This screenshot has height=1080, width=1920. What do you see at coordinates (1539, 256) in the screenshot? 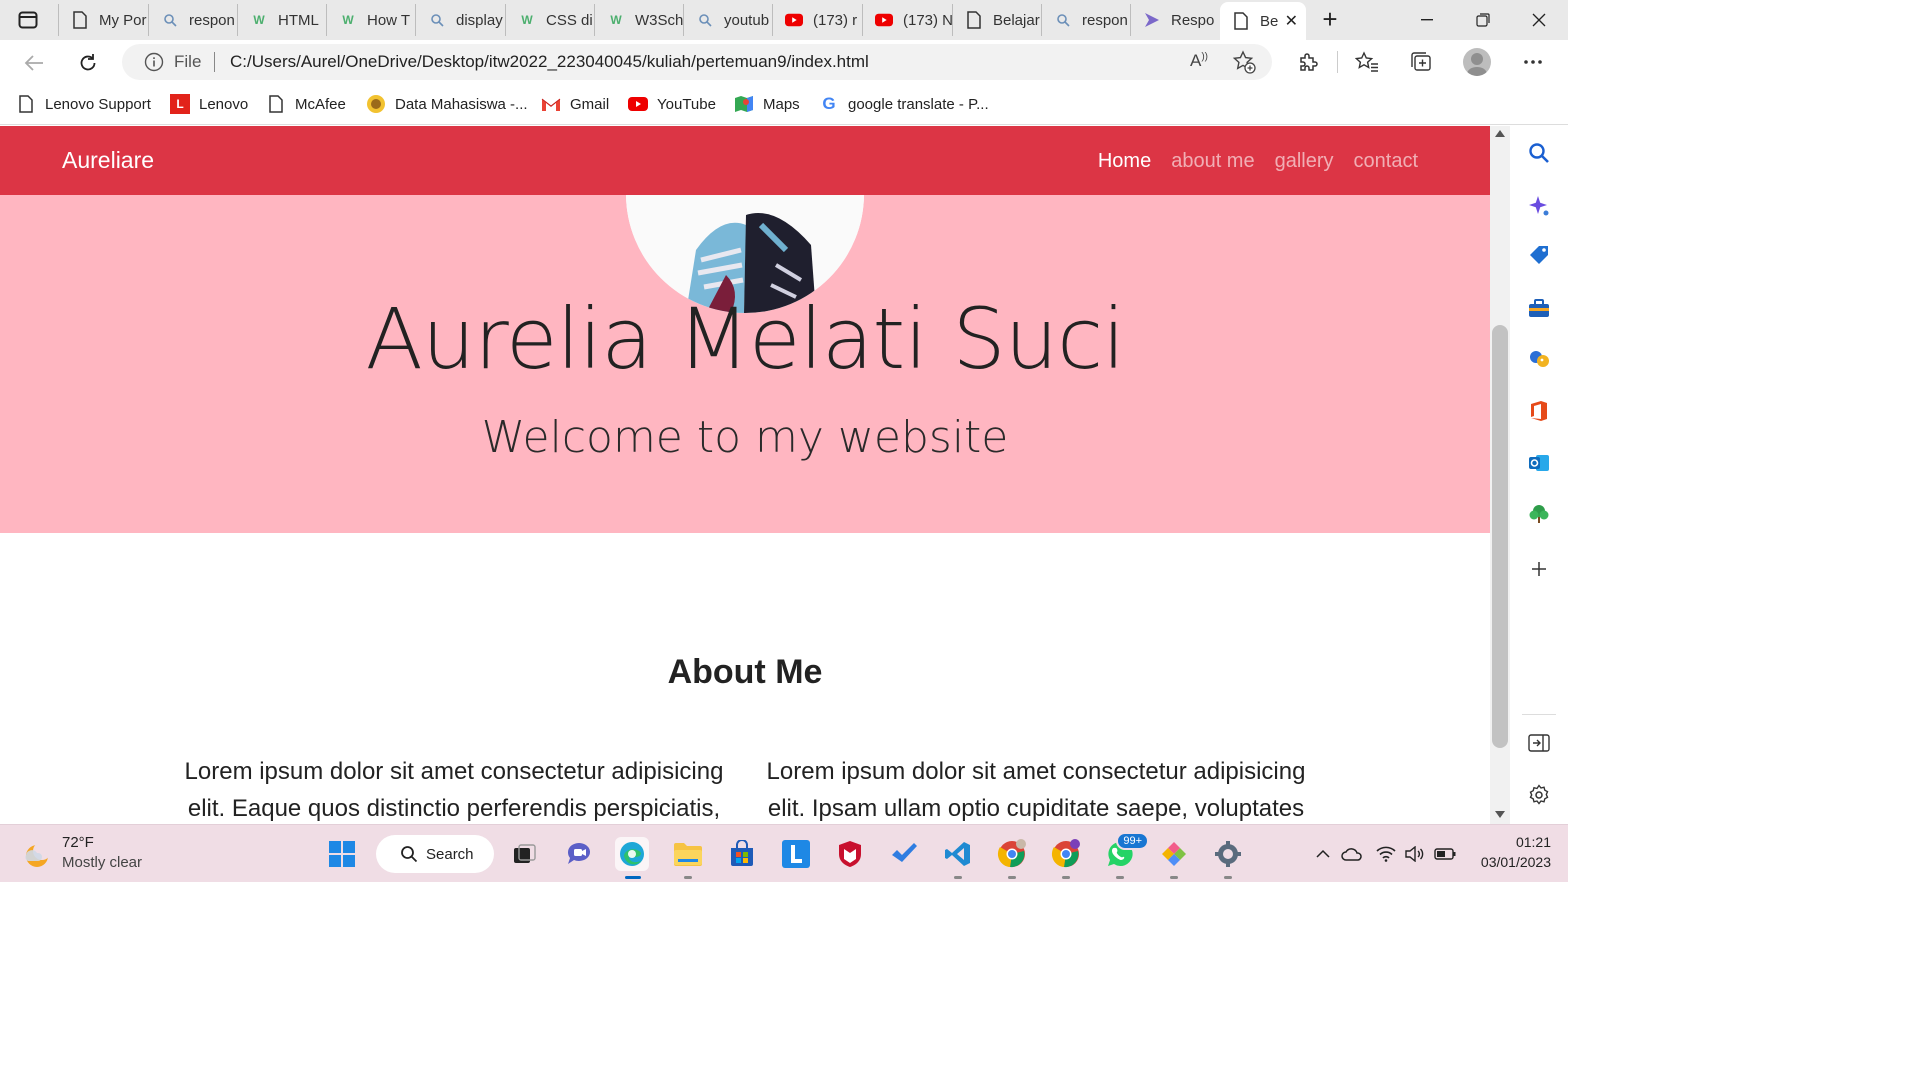
I see `sidebar-shopping-icon` at bounding box center [1539, 256].